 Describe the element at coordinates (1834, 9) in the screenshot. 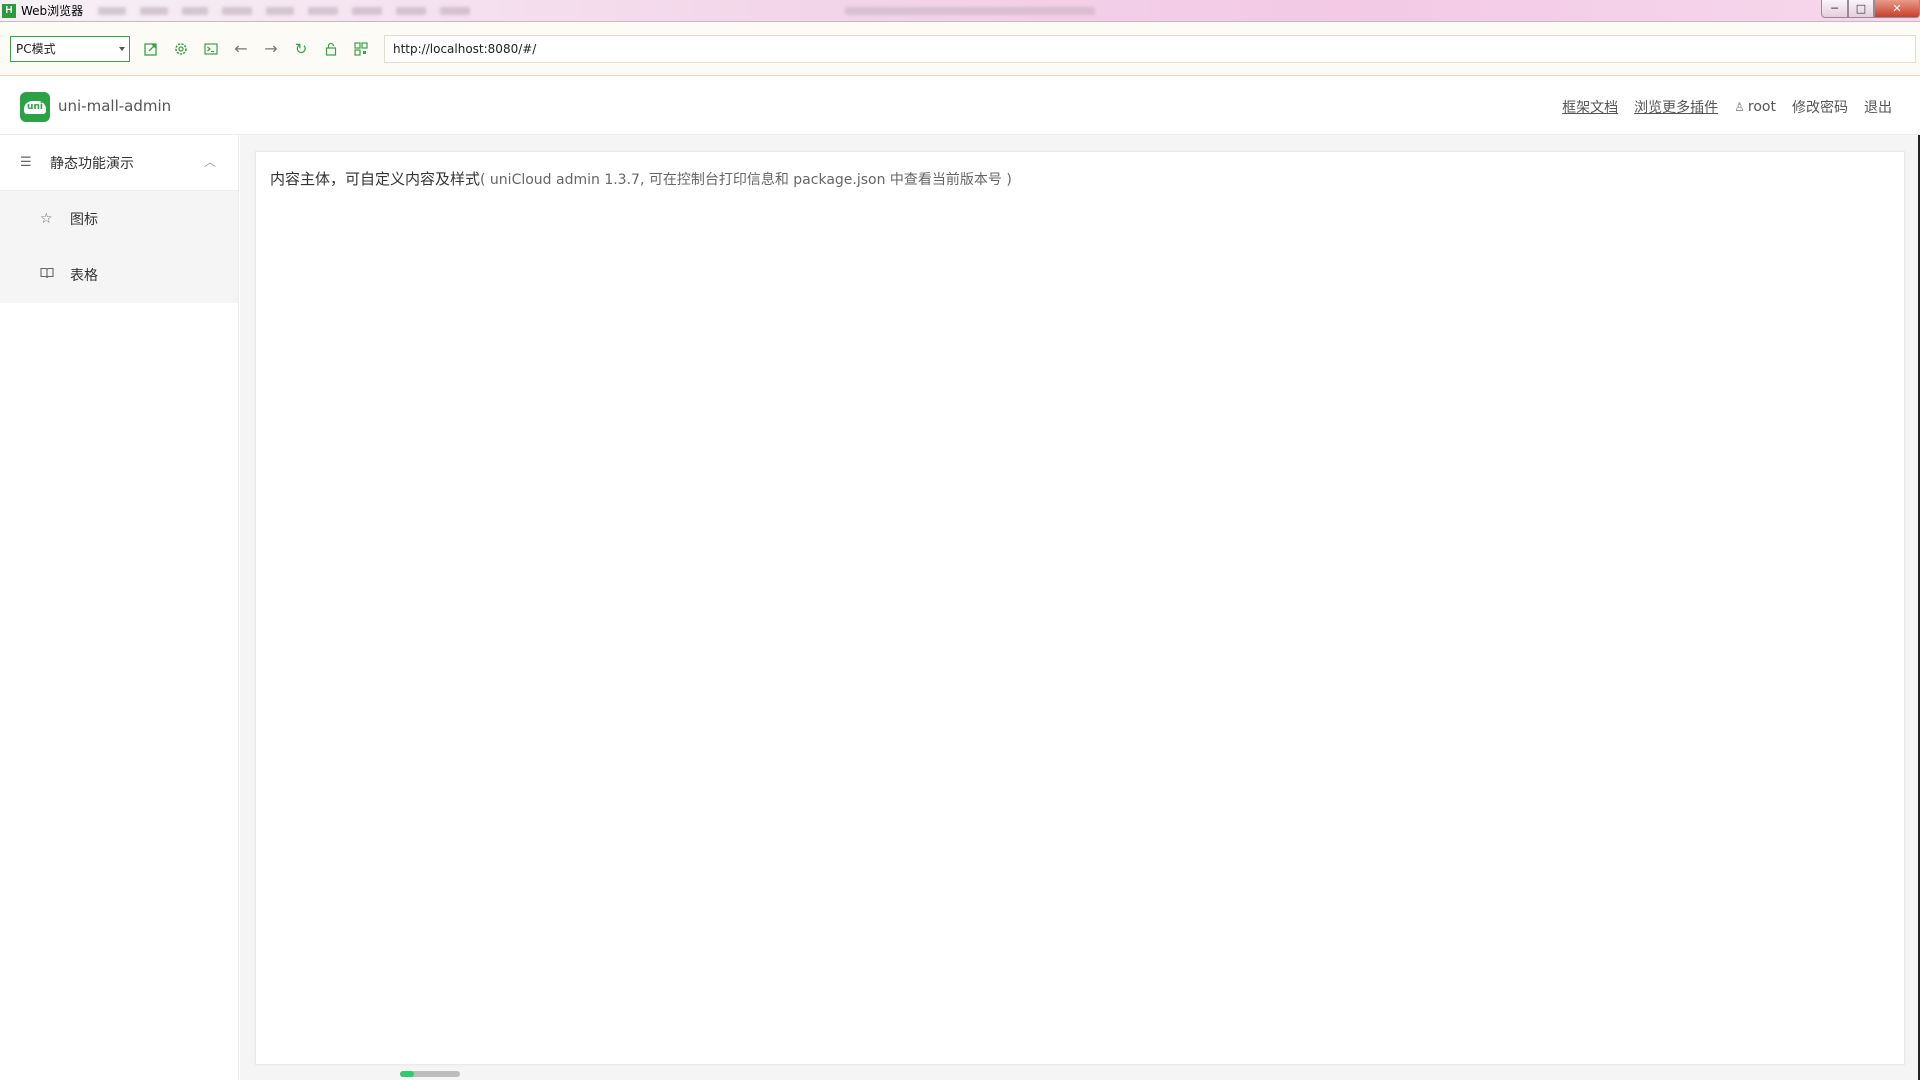

I see `minimize-button: ─` at that location.